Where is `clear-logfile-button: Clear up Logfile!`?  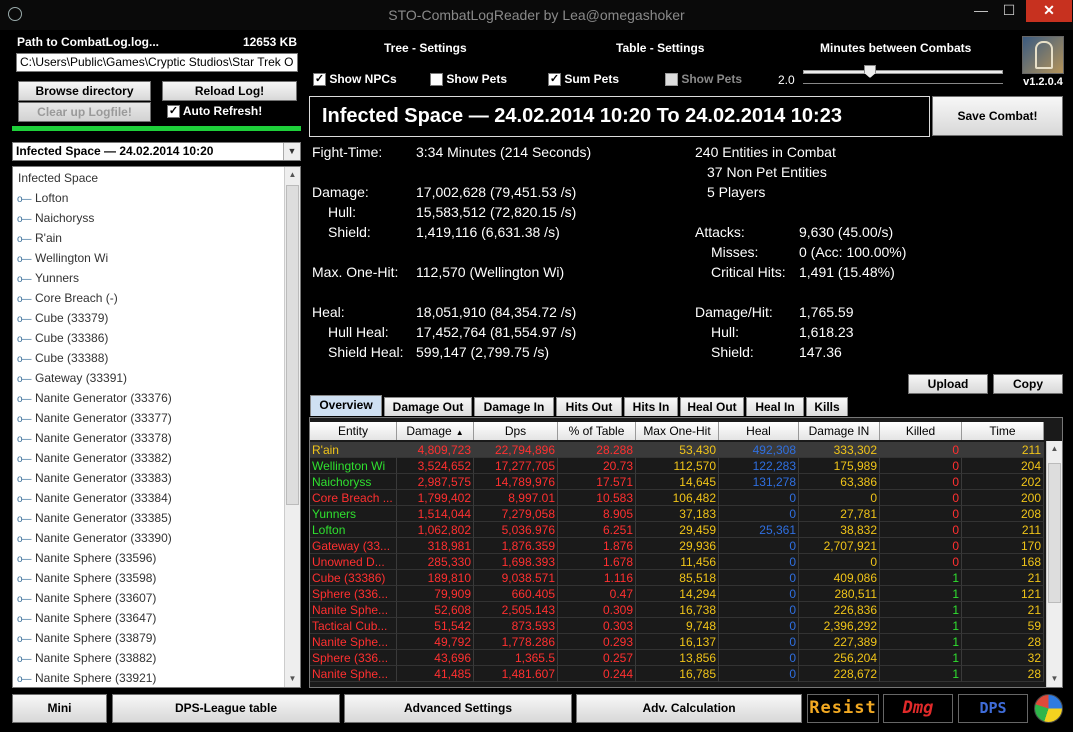 clear-logfile-button: Clear up Logfile! is located at coordinates (84, 112).